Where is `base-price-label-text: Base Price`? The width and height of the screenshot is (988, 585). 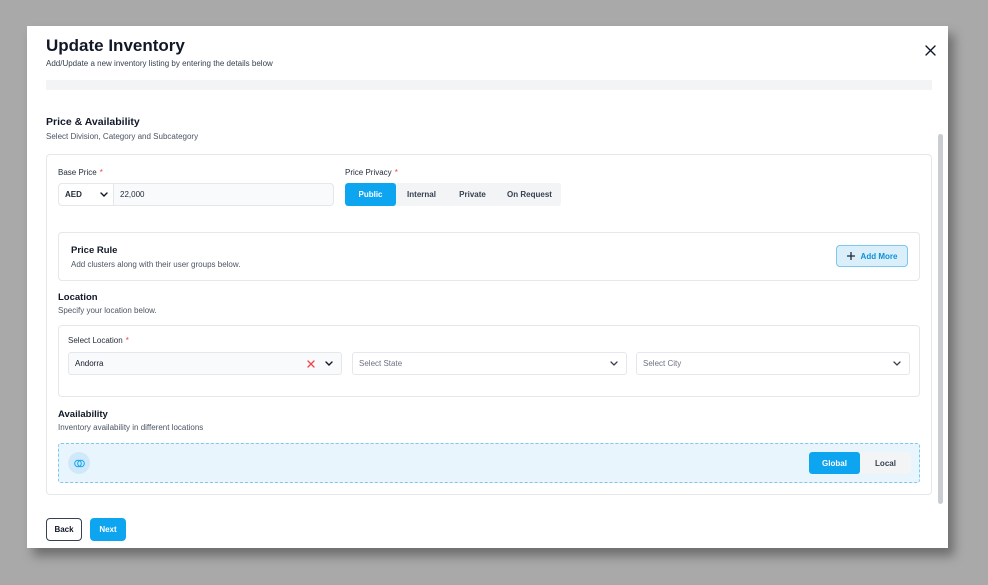 base-price-label-text: Base Price is located at coordinates (77, 172).